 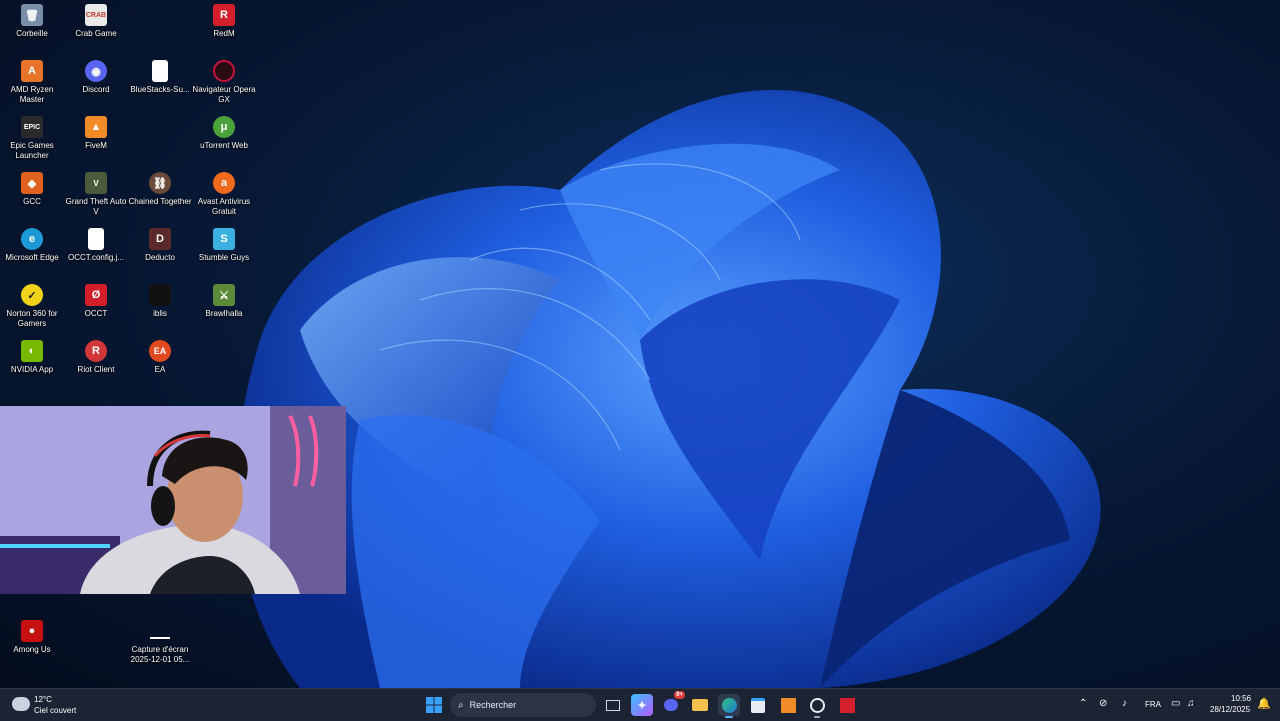 What do you see at coordinates (160, 295) in the screenshot?
I see `iblis-icon` at bounding box center [160, 295].